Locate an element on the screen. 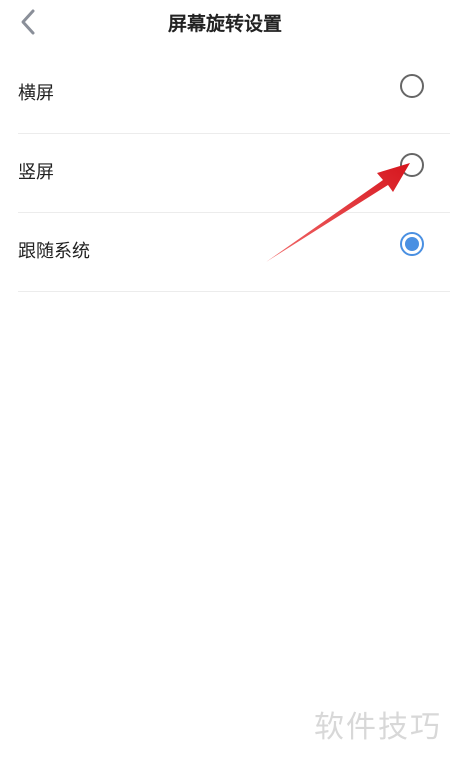 The image size is (450, 760). top-bar: 屏幕旋转设置 is located at coordinates (225, 24).